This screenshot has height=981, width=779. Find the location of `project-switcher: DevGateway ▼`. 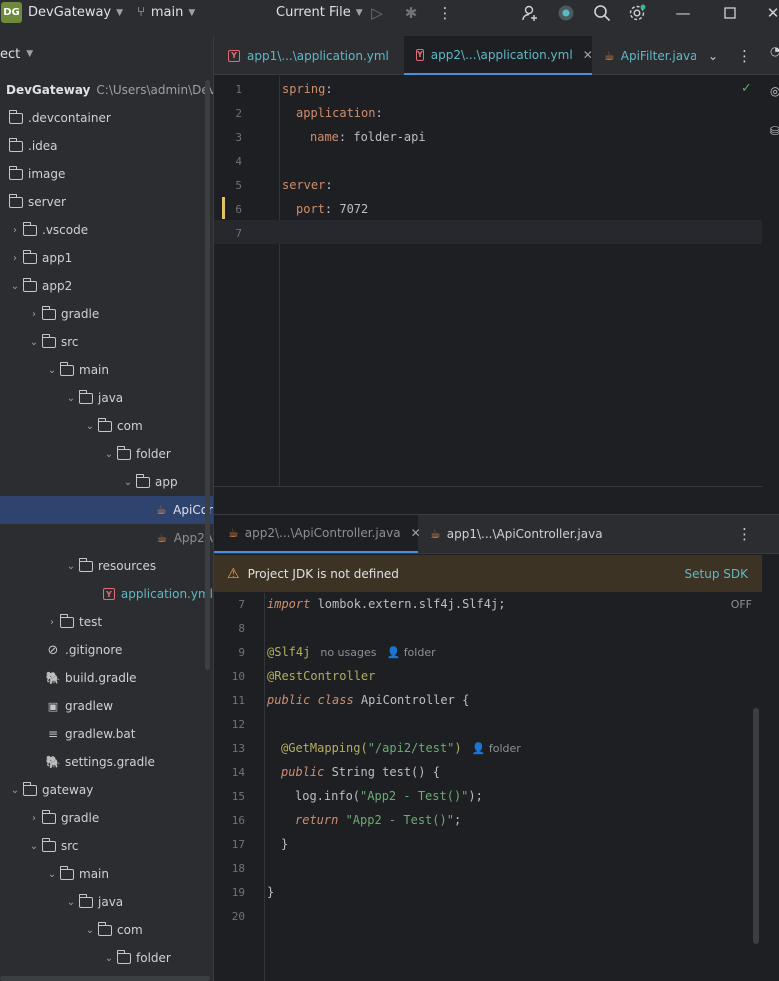

project-switcher: DevGateway ▼ is located at coordinates (75, 12).